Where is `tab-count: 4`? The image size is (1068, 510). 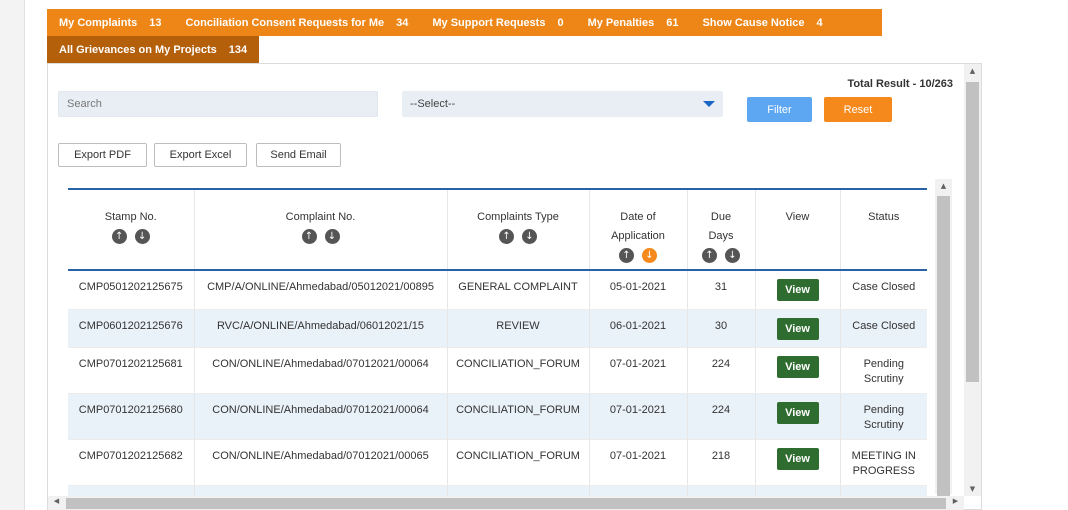 tab-count: 4 is located at coordinates (819, 22).